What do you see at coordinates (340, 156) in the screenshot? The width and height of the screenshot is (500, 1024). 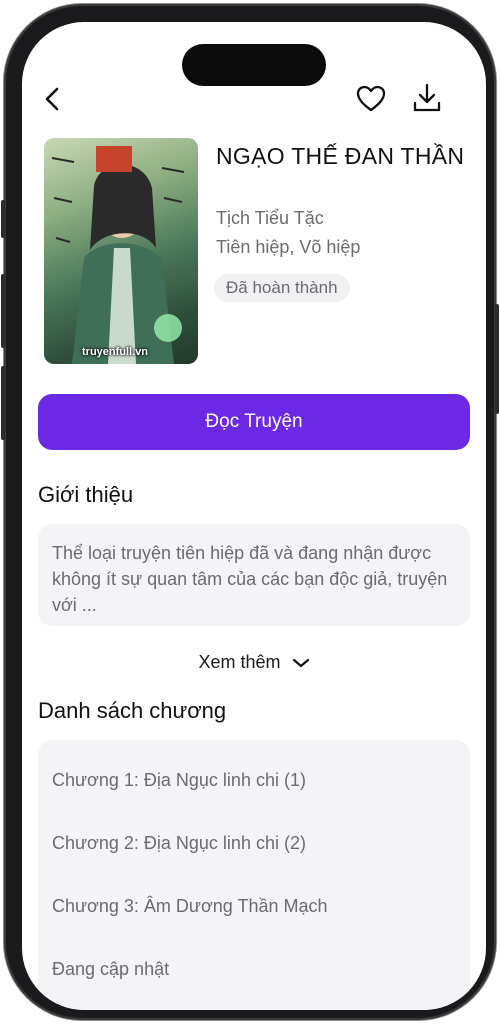 I see `book-title: NGẠO THẾ ĐAN THẦN` at bounding box center [340, 156].